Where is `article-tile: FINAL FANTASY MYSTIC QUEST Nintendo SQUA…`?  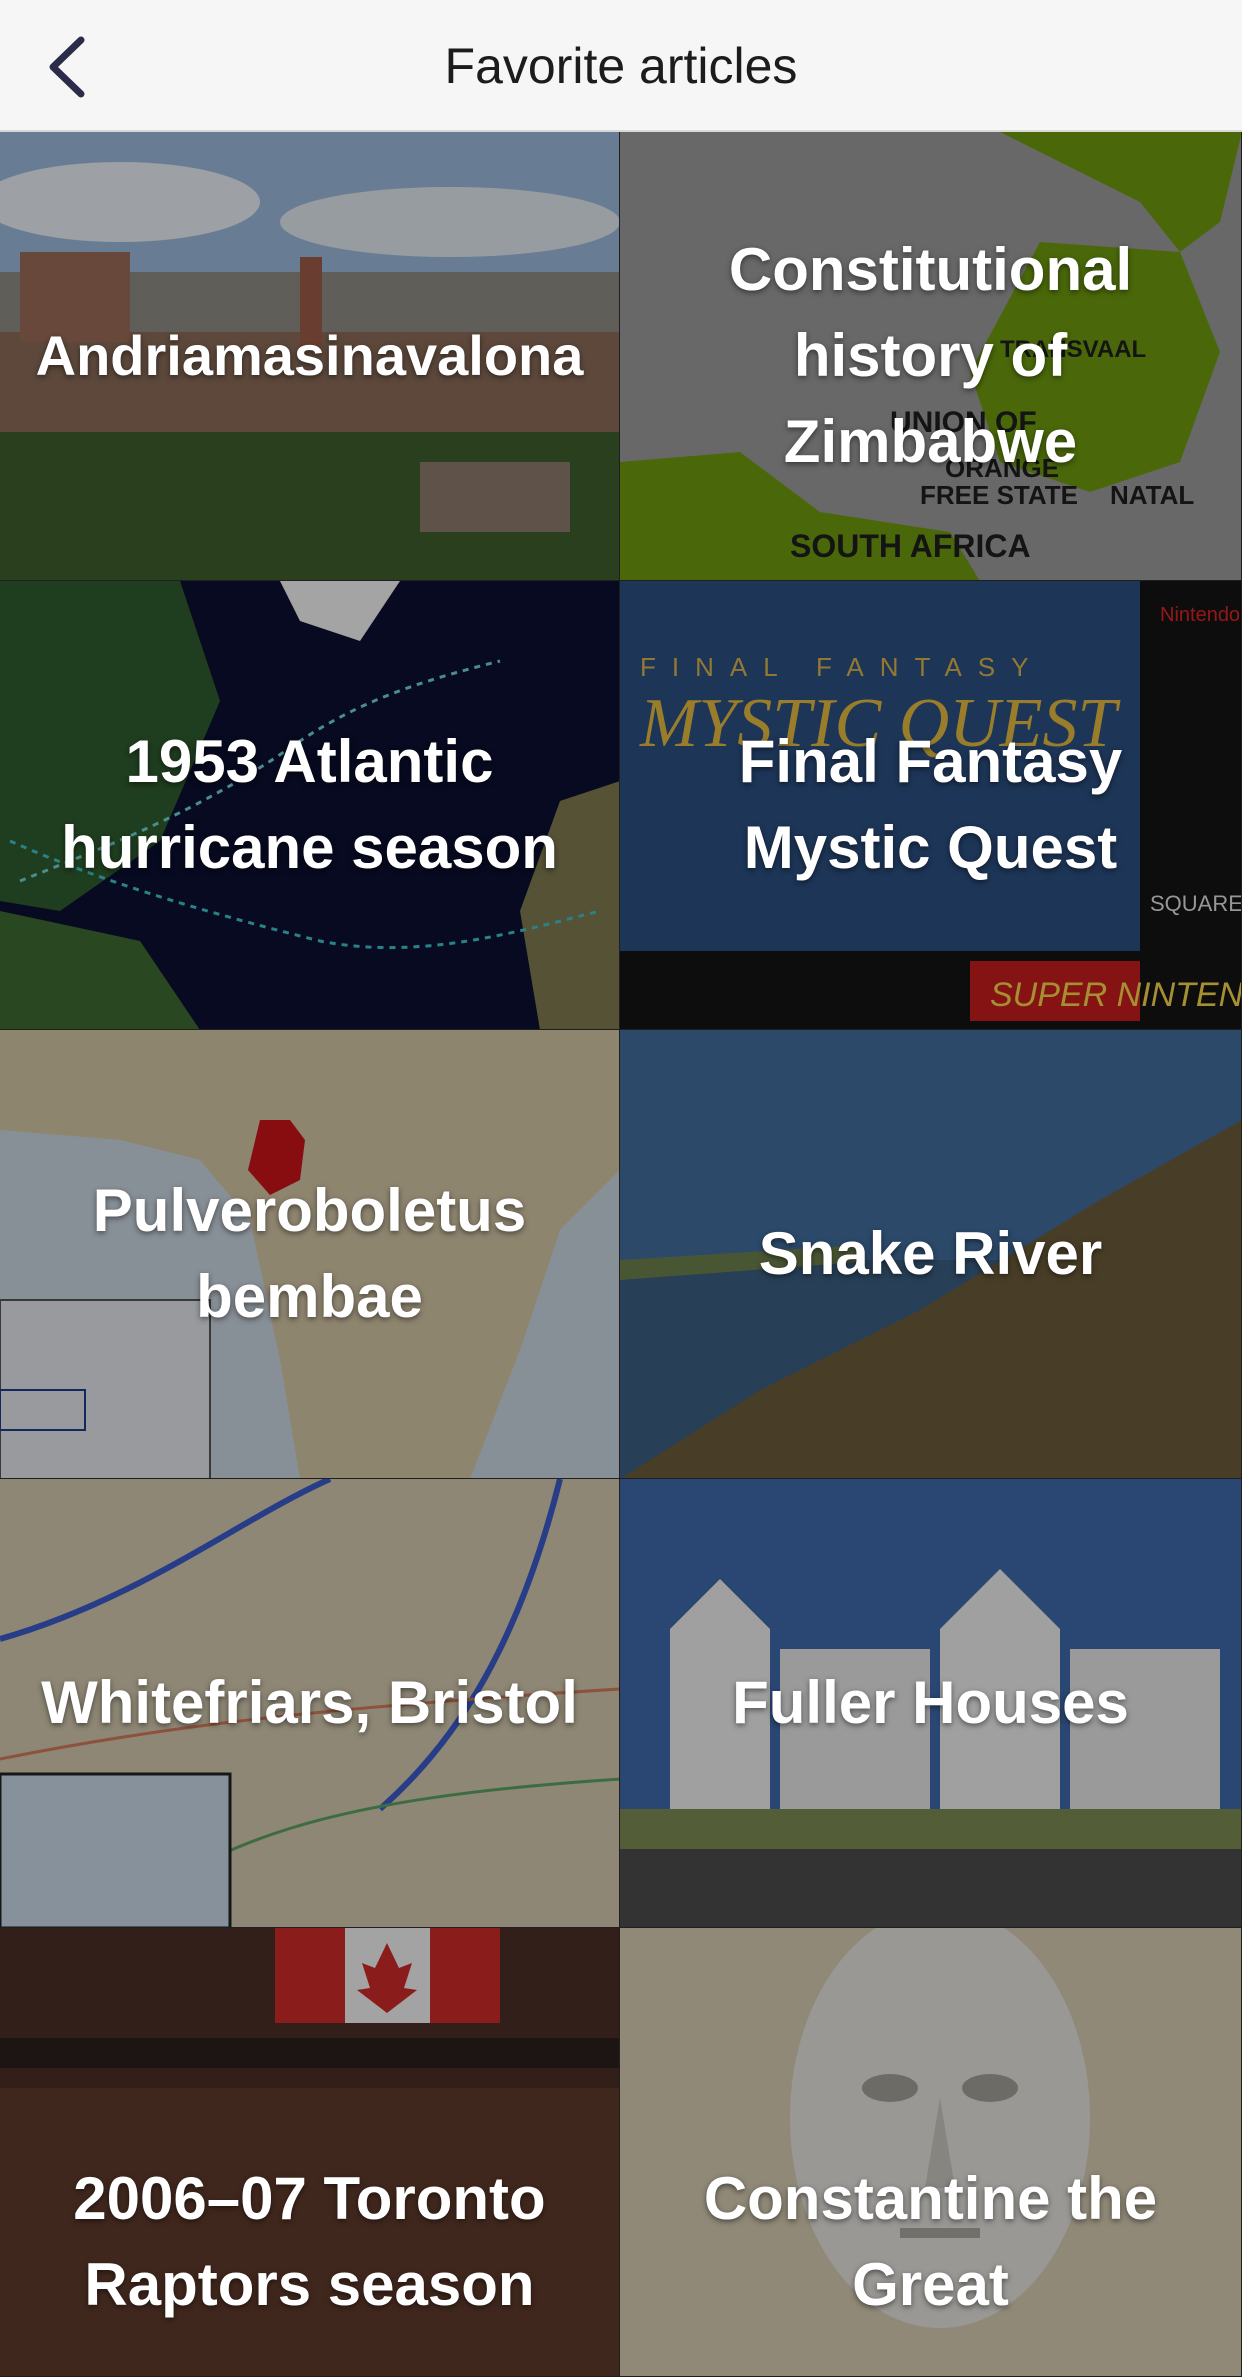
article-tile: FINAL FANTASY MYSTIC QUEST Nintendo SQUA… is located at coordinates (931, 805).